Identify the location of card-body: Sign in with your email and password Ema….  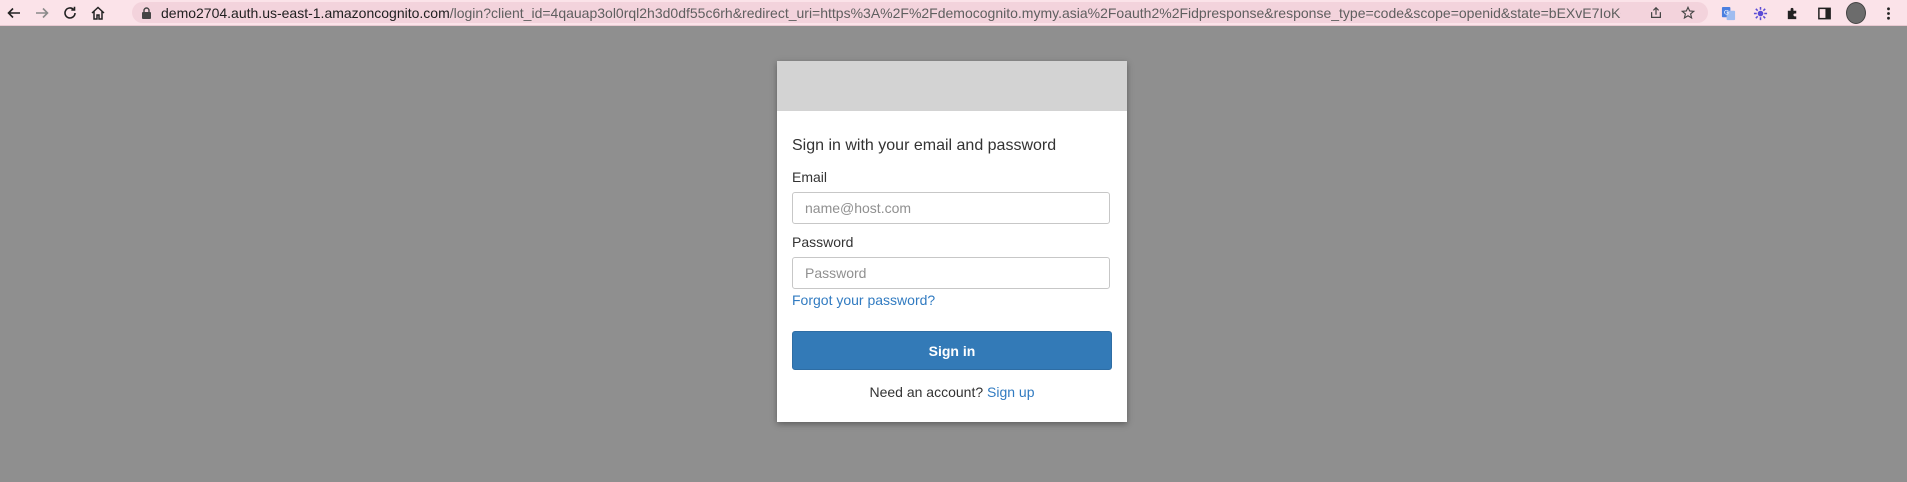
(952, 268).